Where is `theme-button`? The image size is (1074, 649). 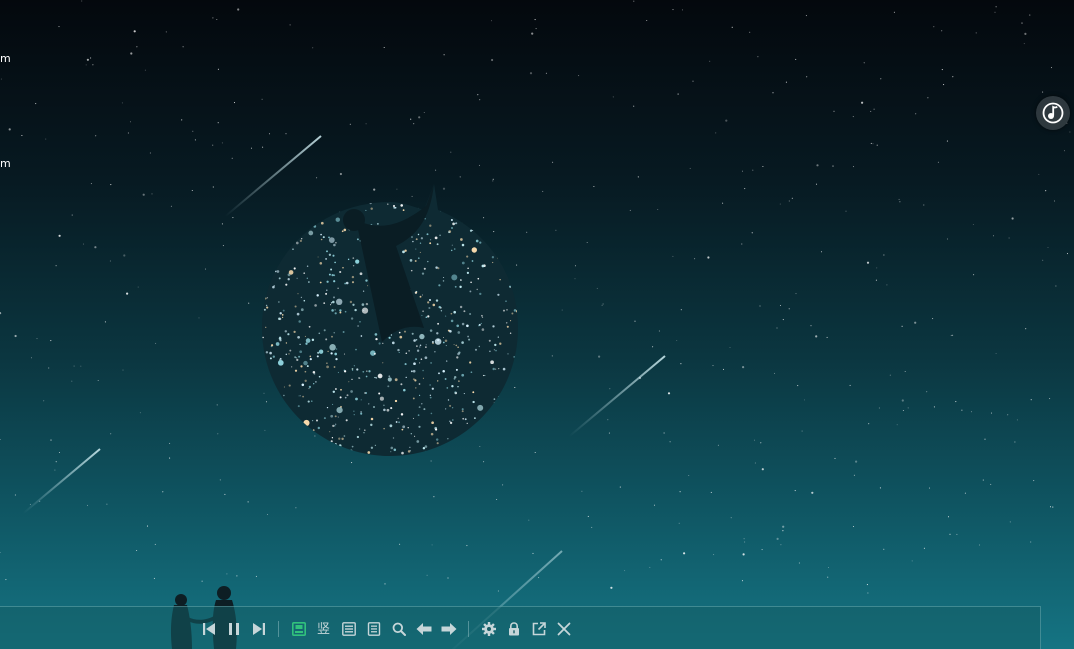 theme-button is located at coordinates (298, 629).